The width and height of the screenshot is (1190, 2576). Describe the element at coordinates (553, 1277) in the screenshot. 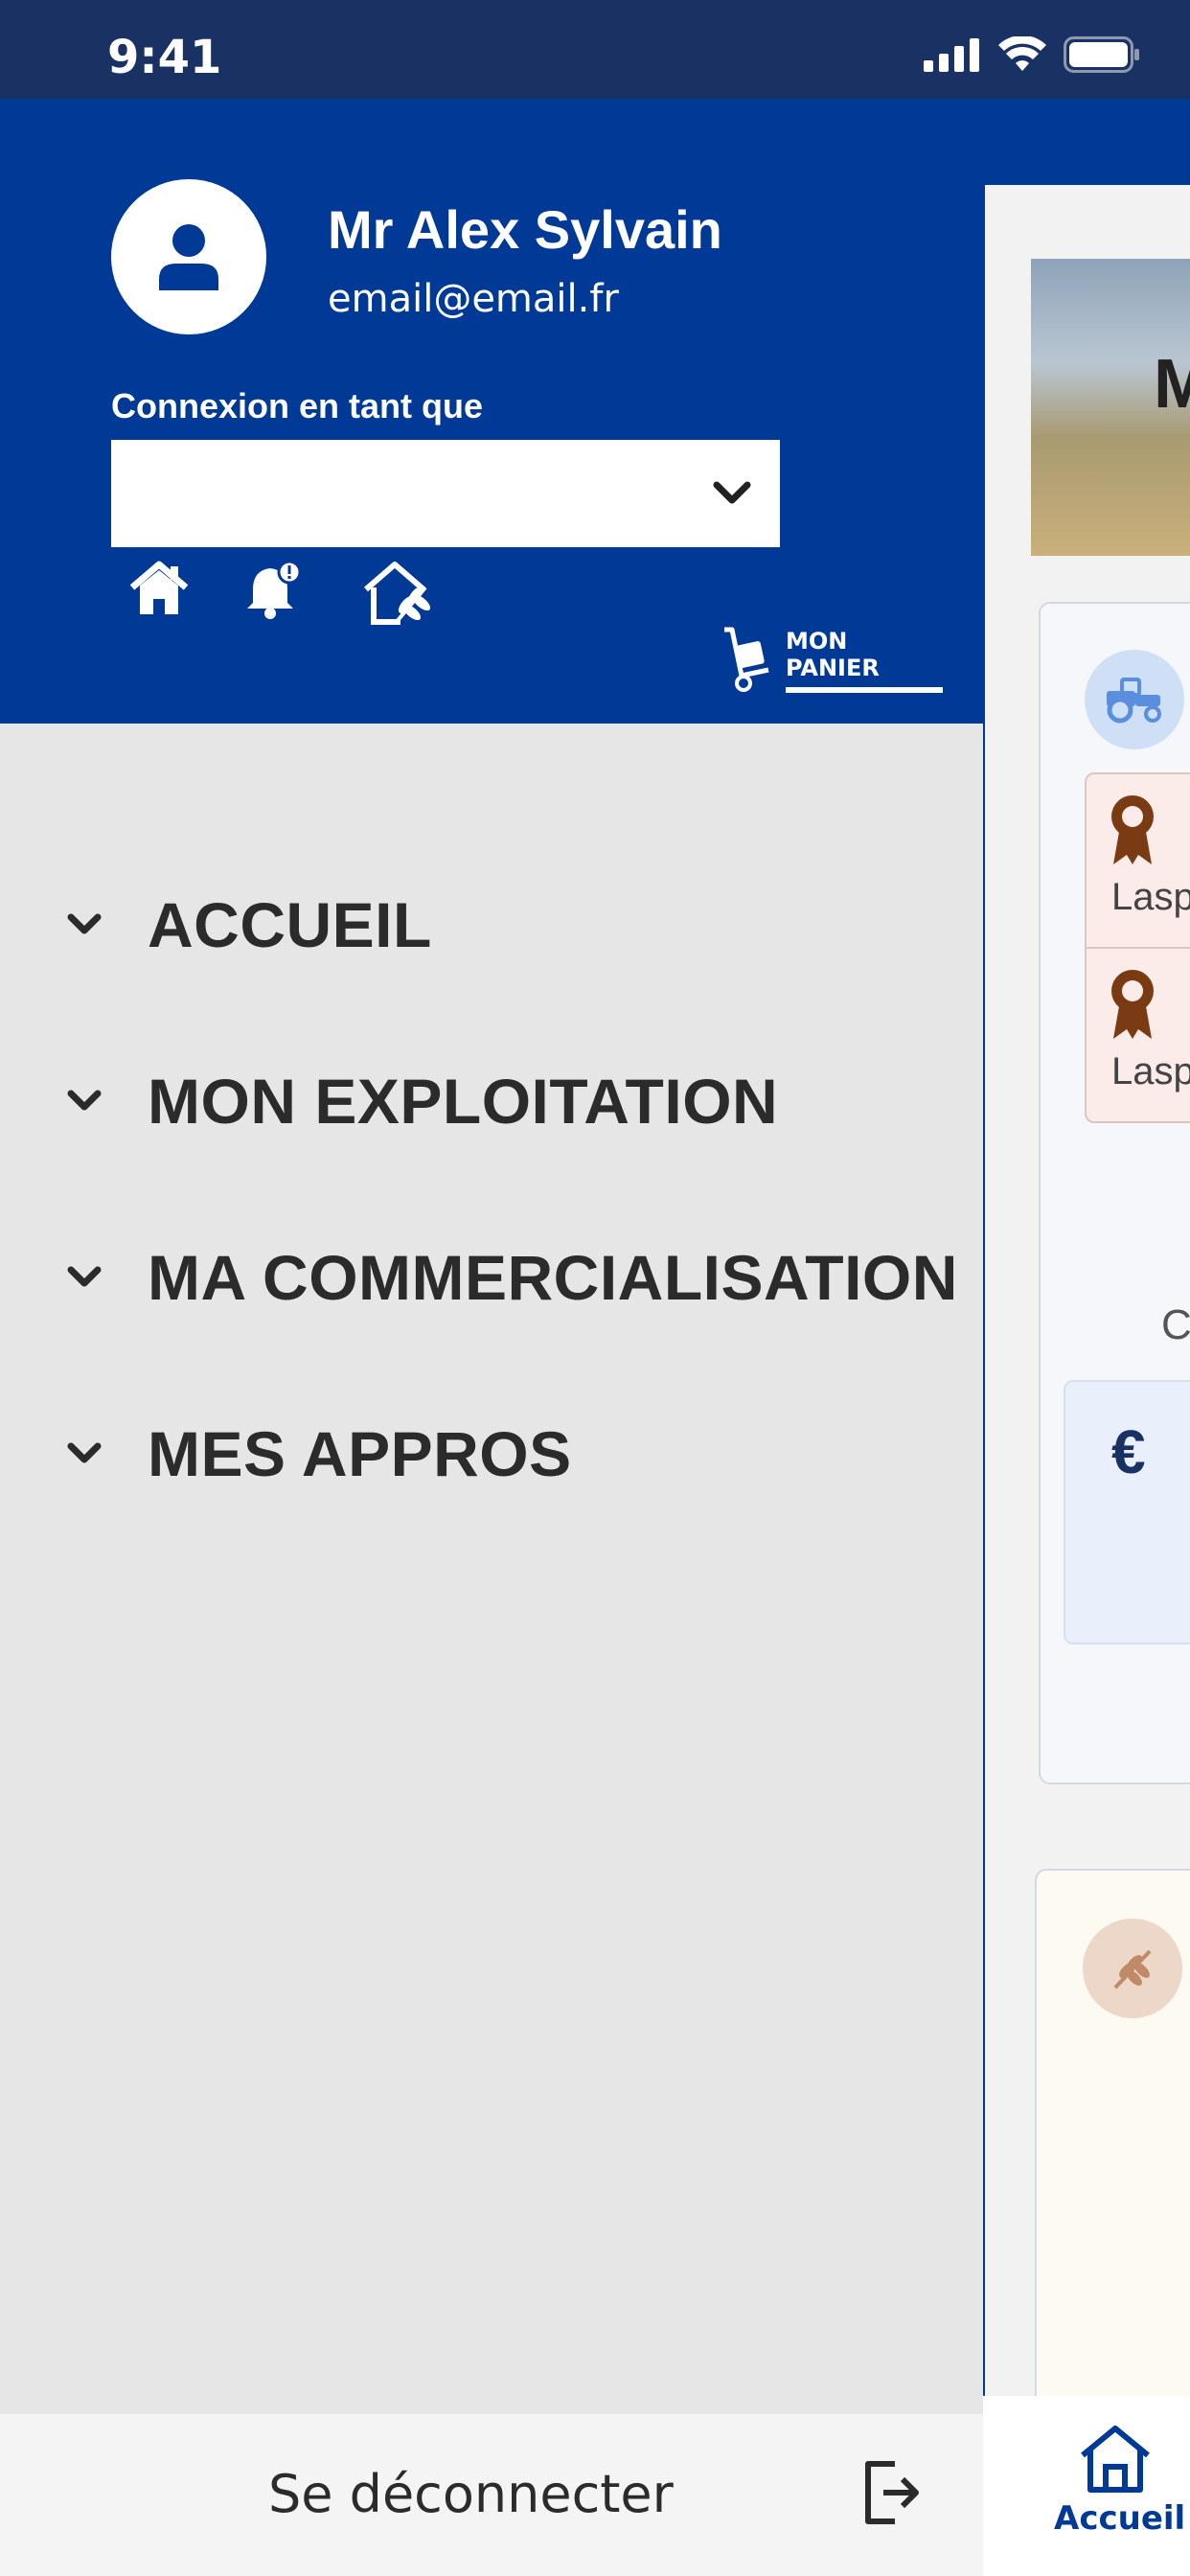

I see `menu-item-label: MA COMMERCIALISATION` at that location.